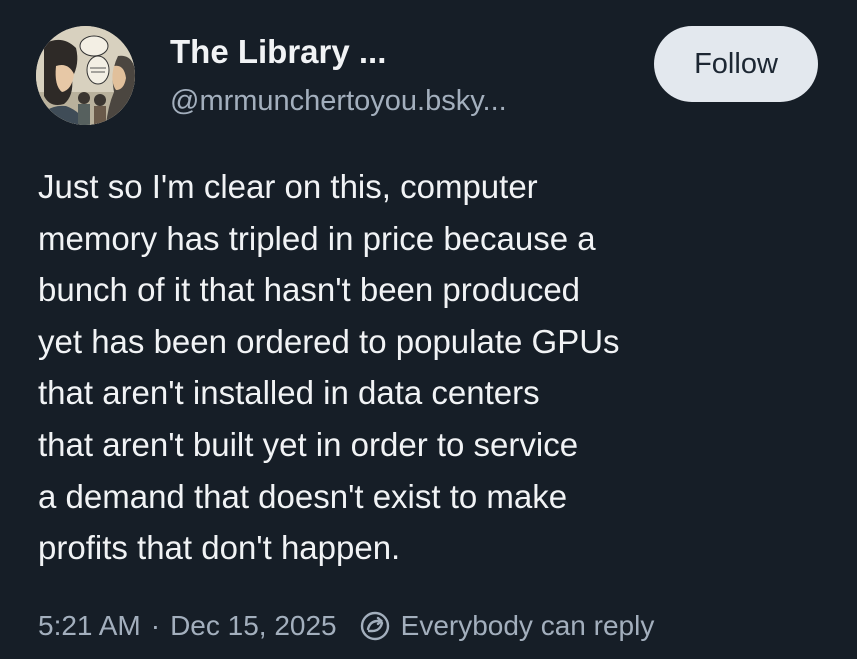 This screenshot has height=659, width=857. I want to click on post-text-line: that aren't installed in data centers, so click(289, 393).